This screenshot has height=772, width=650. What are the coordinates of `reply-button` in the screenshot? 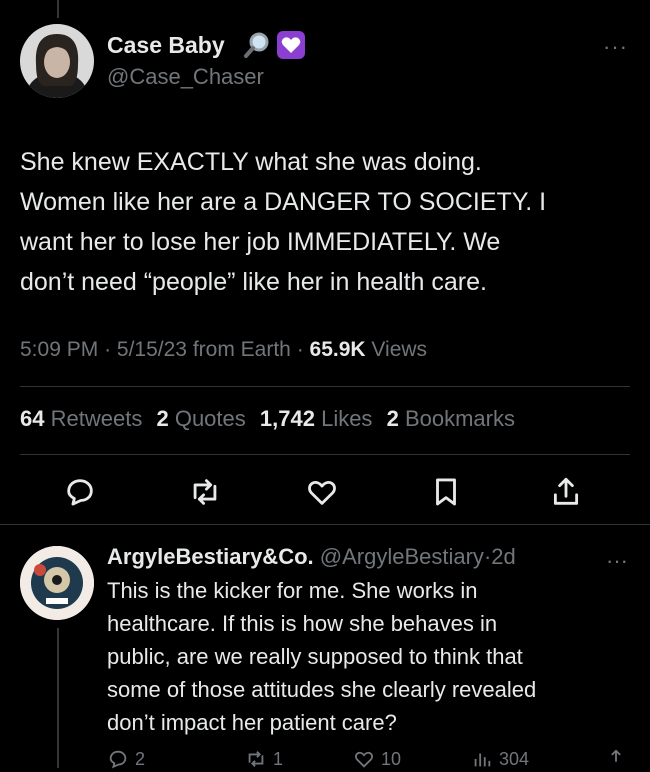 It's located at (80, 492).